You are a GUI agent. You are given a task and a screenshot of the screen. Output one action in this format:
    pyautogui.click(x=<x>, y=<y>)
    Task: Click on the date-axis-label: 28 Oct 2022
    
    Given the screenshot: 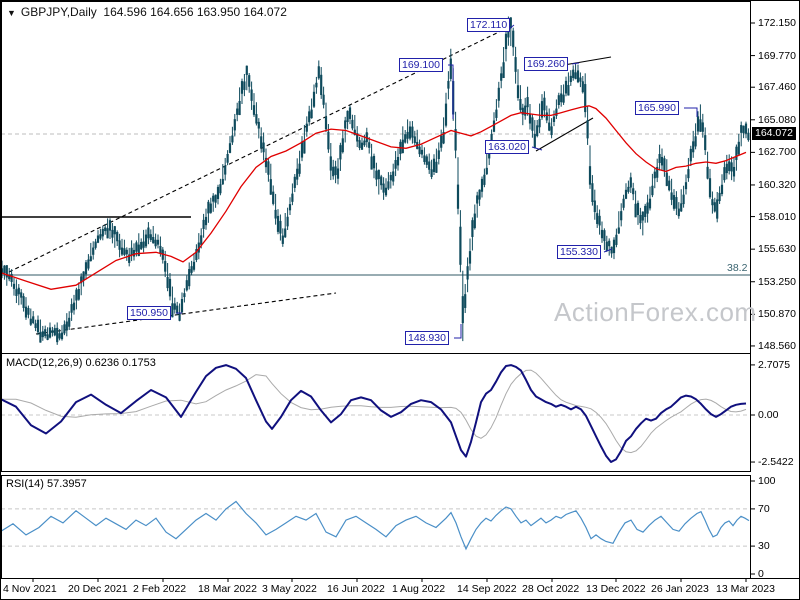 What is the action you would take?
    pyautogui.click(x=550, y=589)
    